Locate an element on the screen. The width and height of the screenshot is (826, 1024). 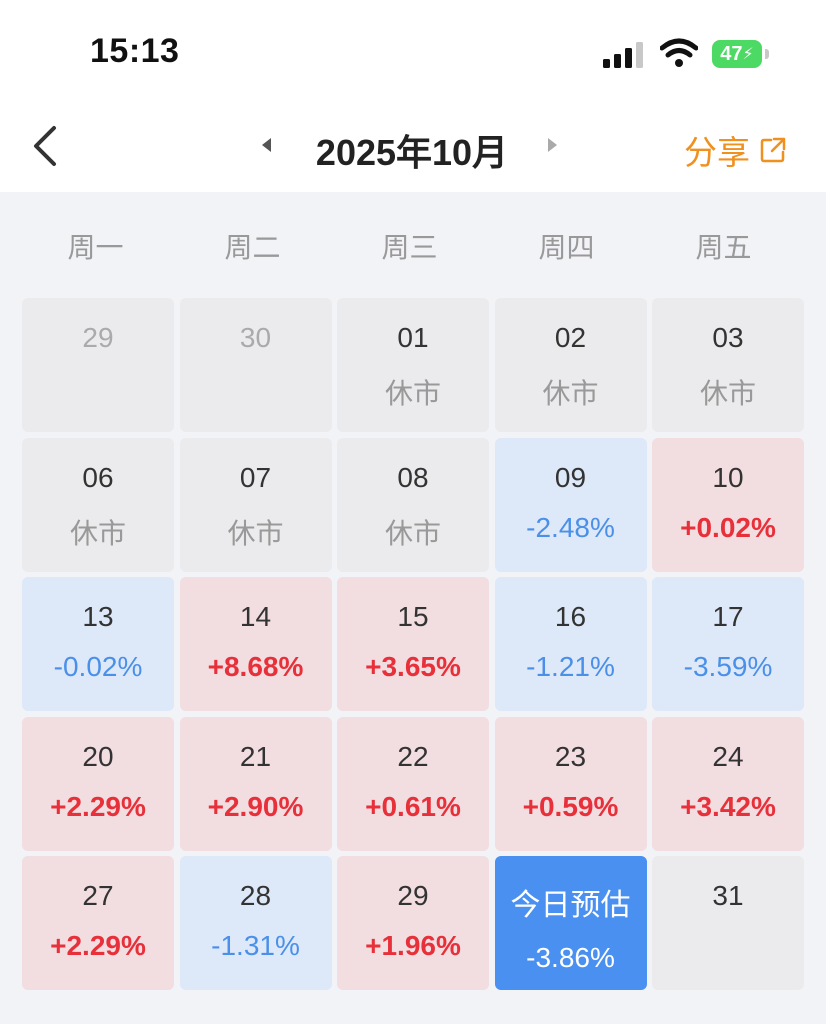
change-percent: -1.31% is located at coordinates (255, 945).